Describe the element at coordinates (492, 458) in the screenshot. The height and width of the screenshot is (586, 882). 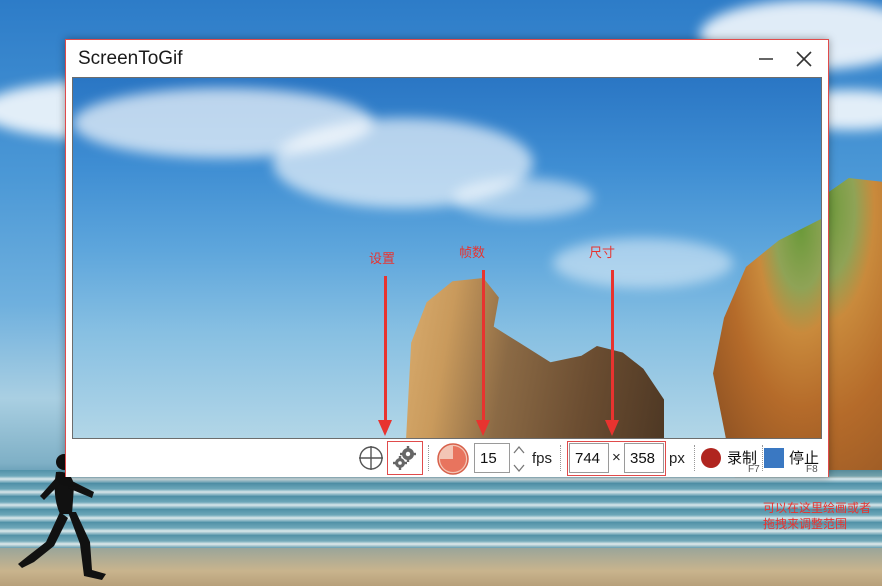
I see `fps-input: 15` at that location.